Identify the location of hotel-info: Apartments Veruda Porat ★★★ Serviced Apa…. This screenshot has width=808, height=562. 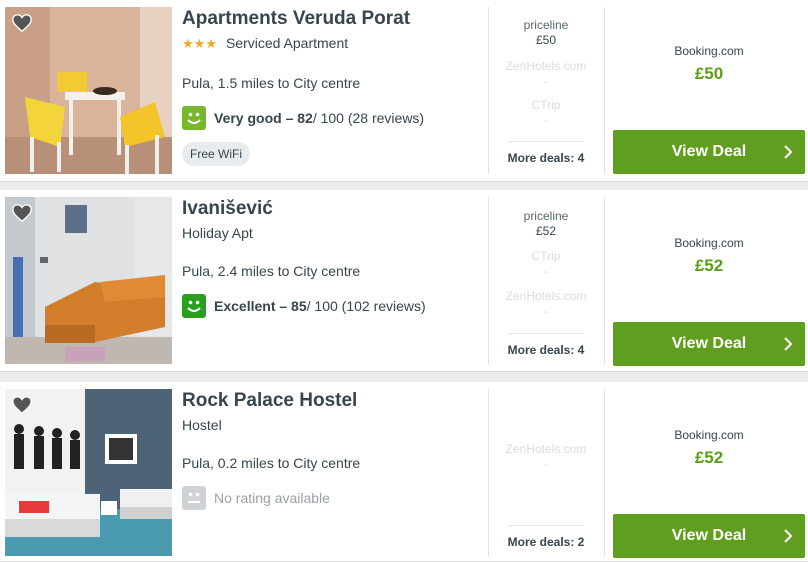
(332, 29).